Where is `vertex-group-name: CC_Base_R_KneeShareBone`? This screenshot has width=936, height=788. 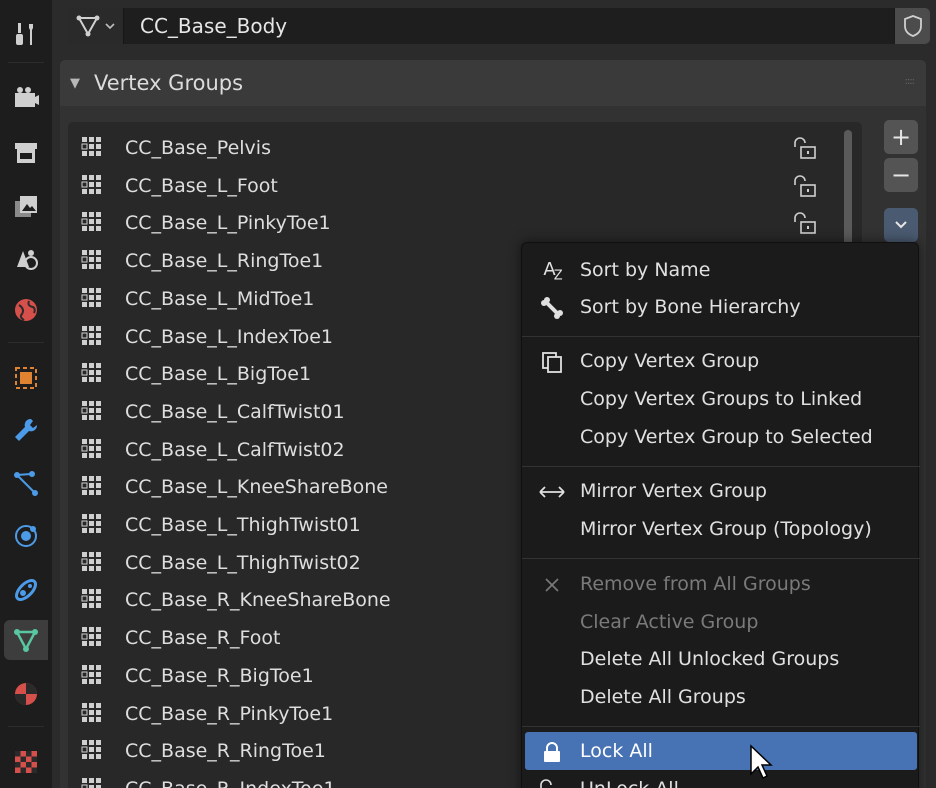
vertex-group-name: CC_Base_R_KneeShareBone is located at coordinates (258, 600).